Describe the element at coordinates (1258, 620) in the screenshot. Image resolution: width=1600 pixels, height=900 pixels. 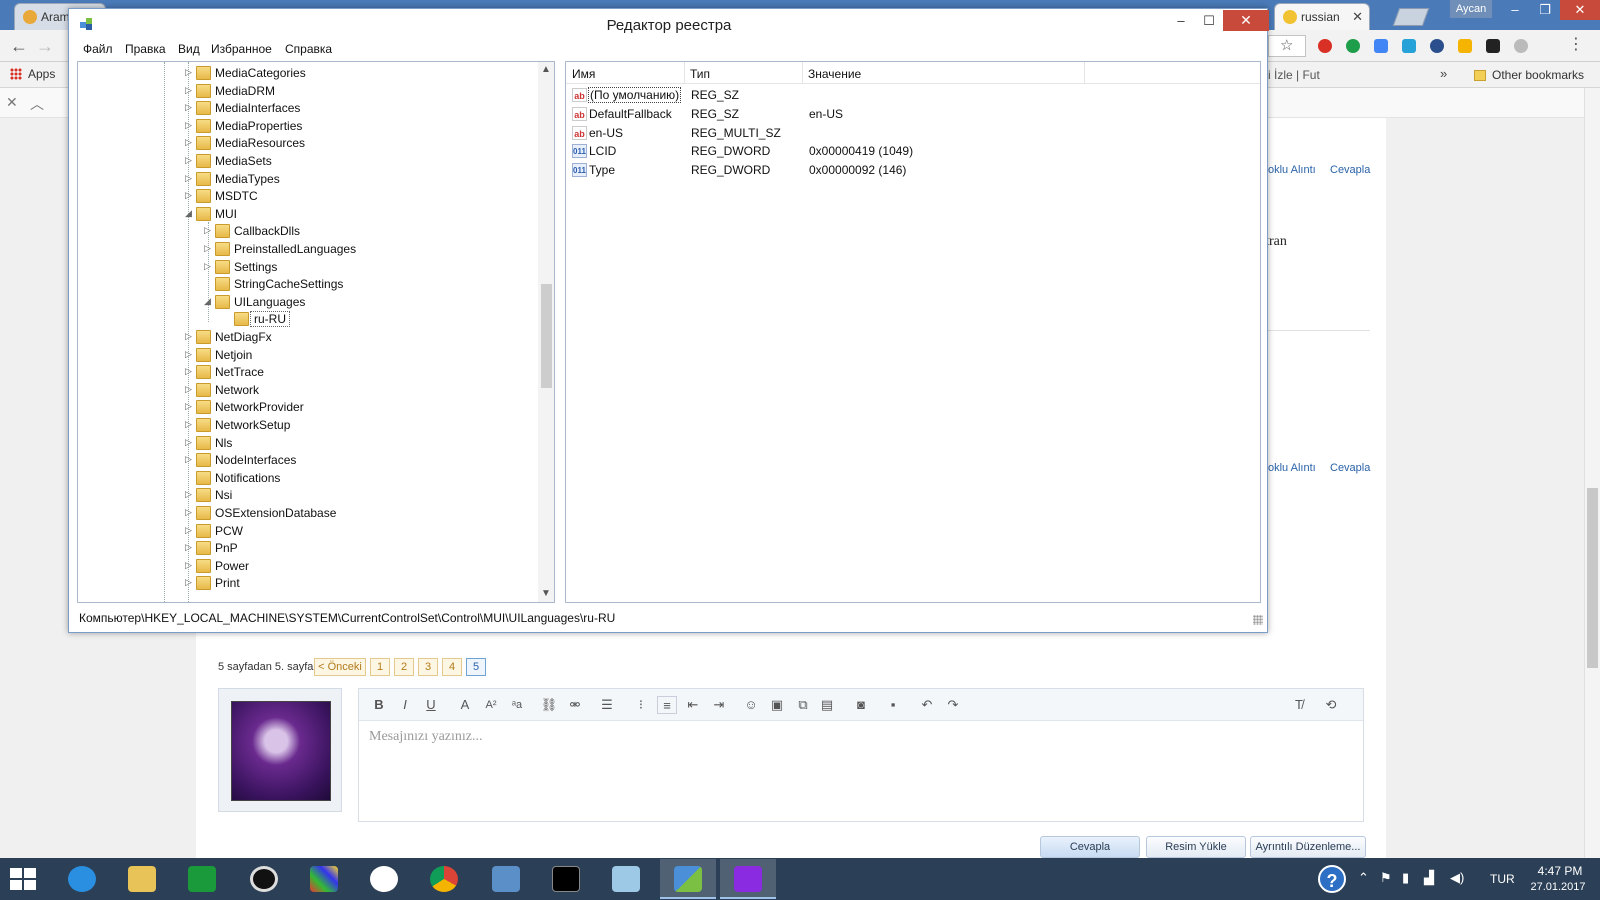
I see `resize-grip` at that location.